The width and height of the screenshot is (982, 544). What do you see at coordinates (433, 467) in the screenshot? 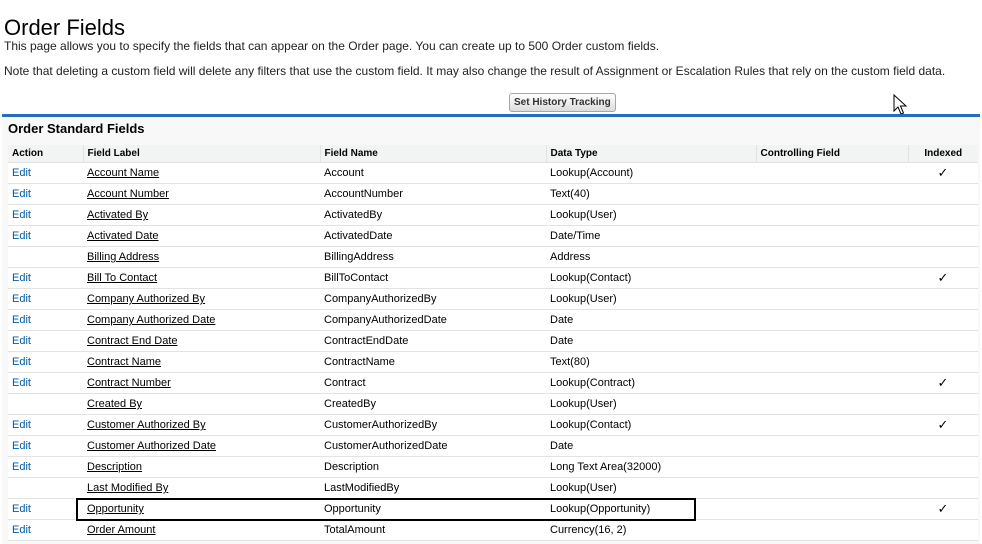
I see `field-name-cell: Description` at bounding box center [433, 467].